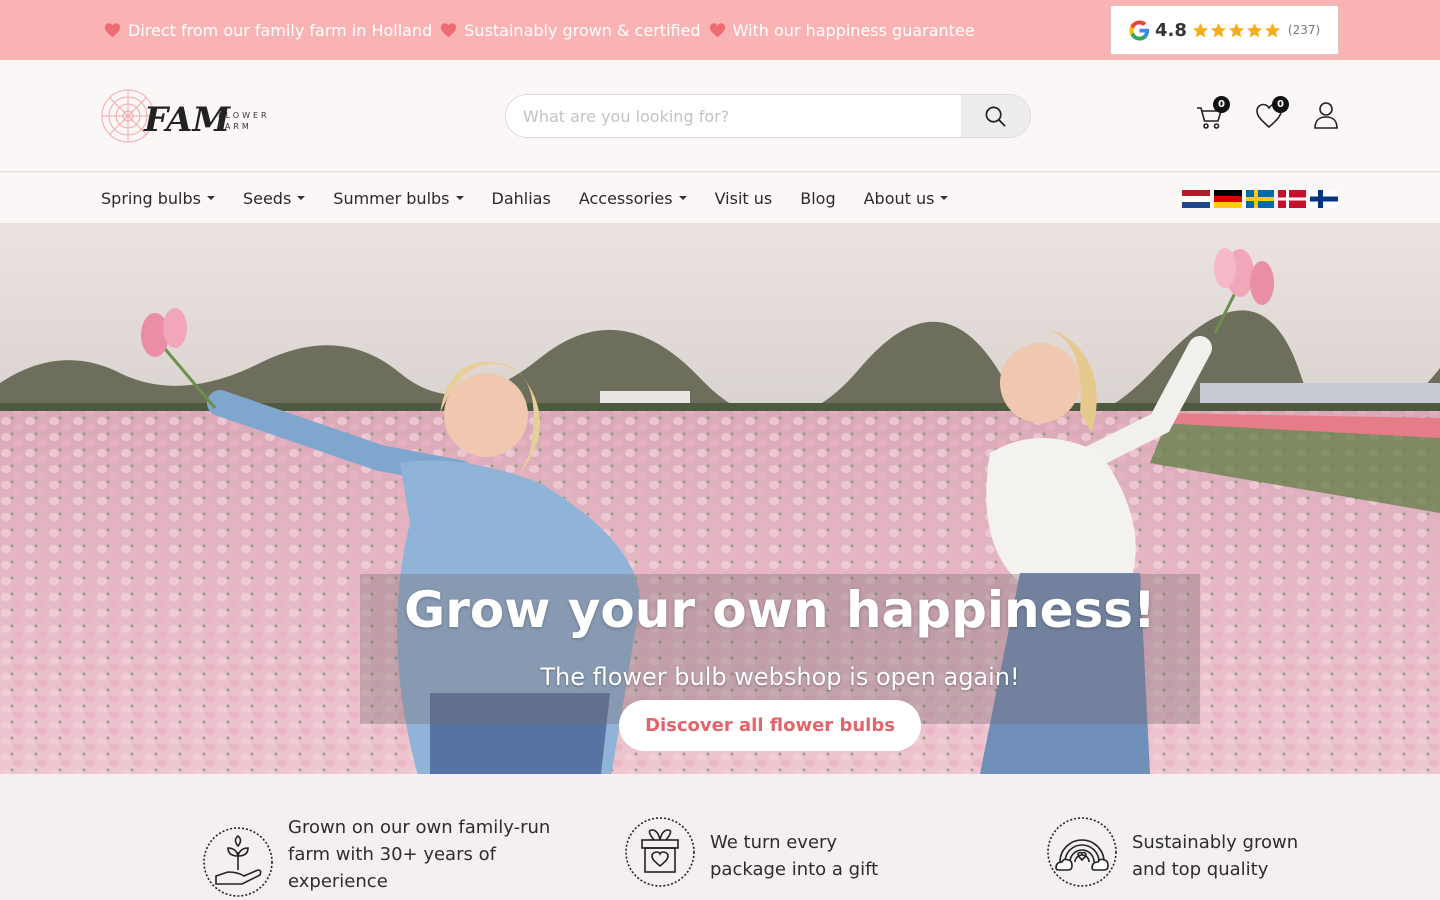 The height and width of the screenshot is (900, 1440). I want to click on rating-stars, so click(1236, 30).